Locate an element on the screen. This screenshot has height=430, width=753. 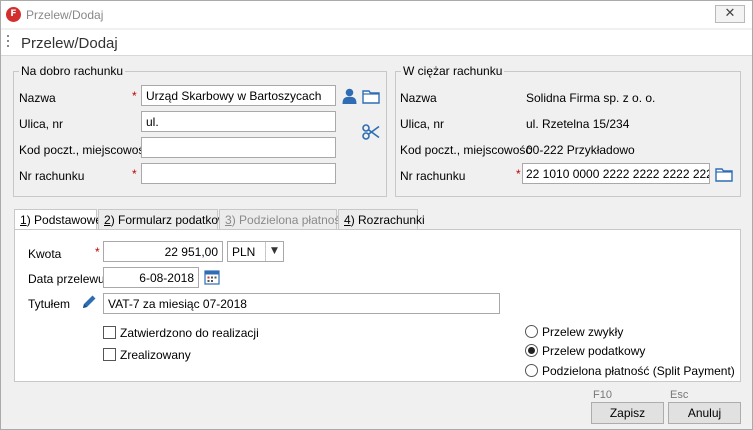
radio-przelew-zwykly-label: Przelew zwykły is located at coordinates (582, 332).